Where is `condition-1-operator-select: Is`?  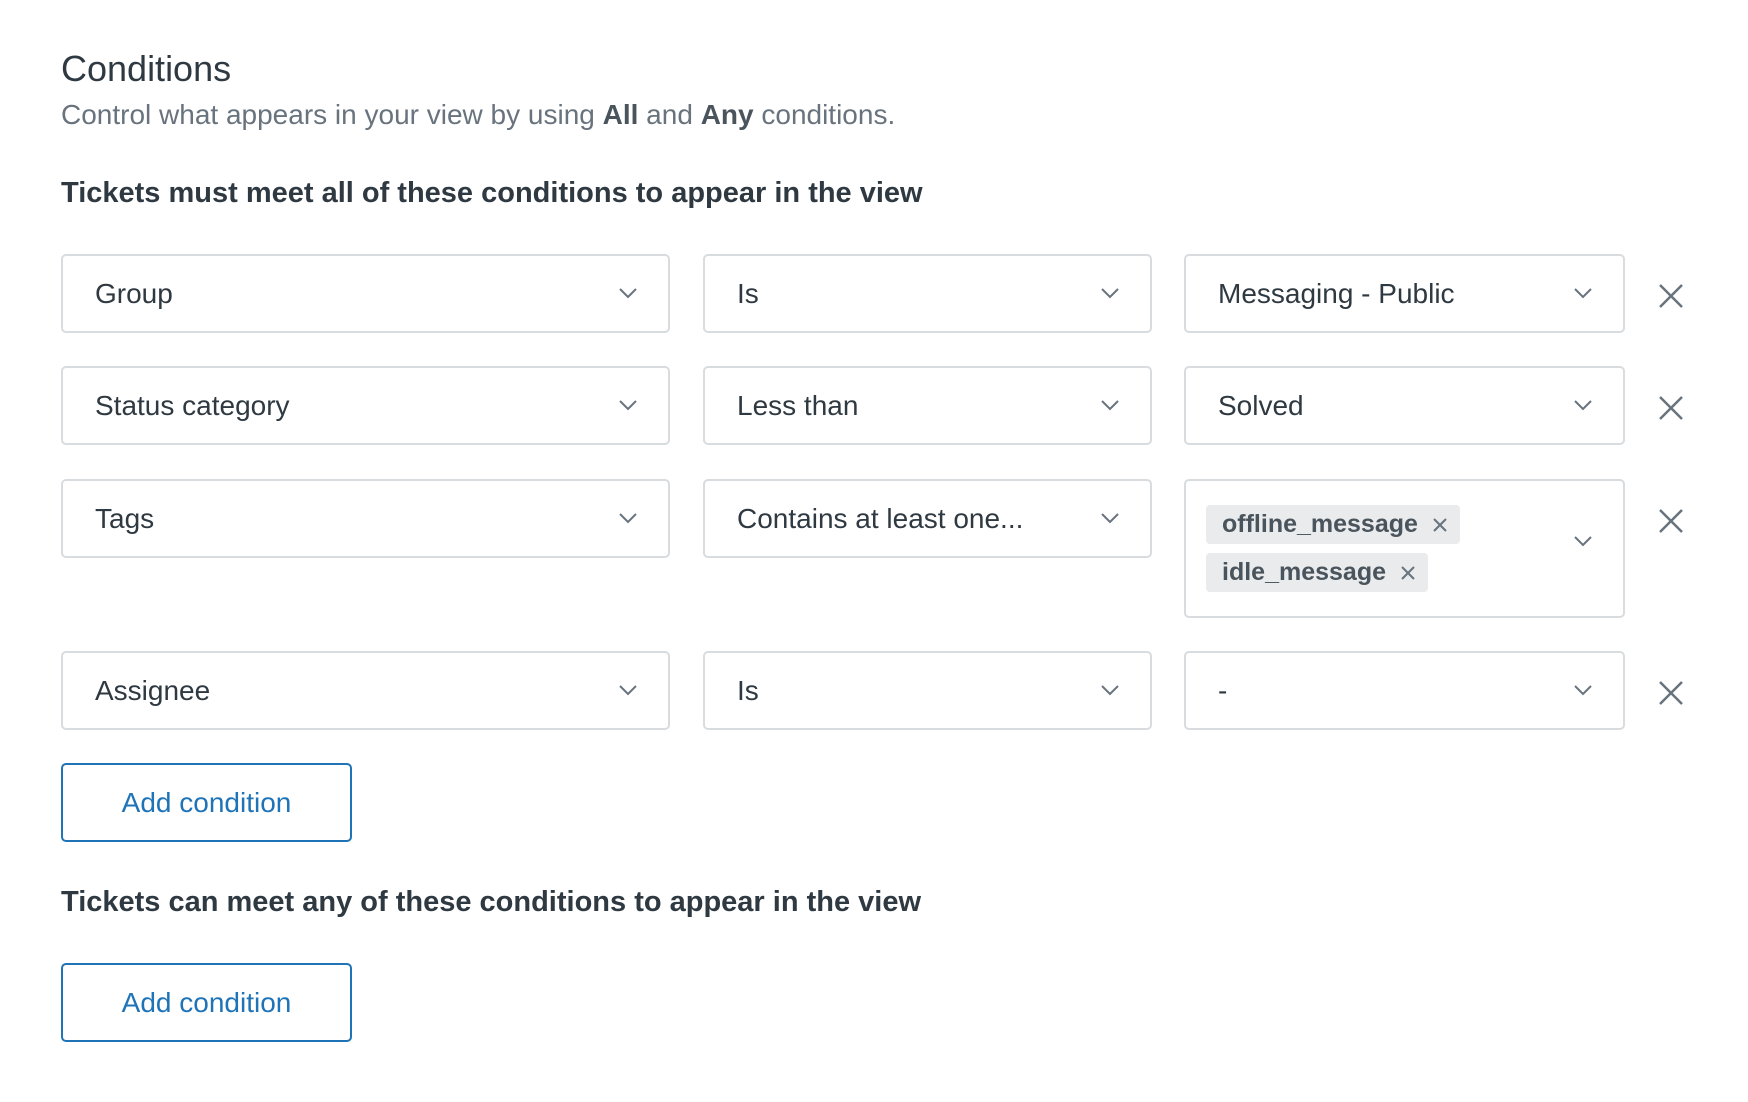
condition-1-operator-select: Is is located at coordinates (927, 293).